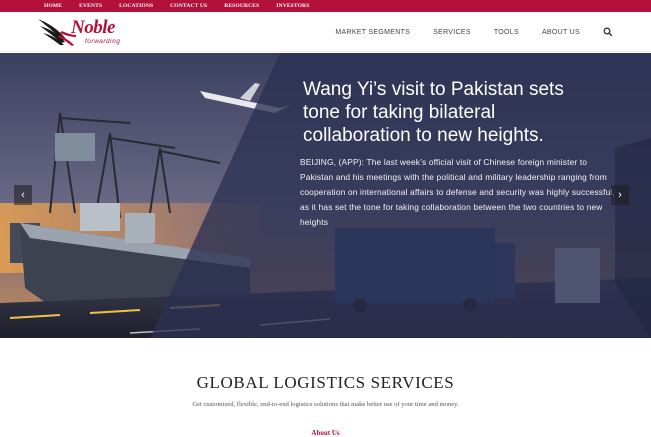  I want to click on top-nav-events: EVENTS, so click(90, 6).